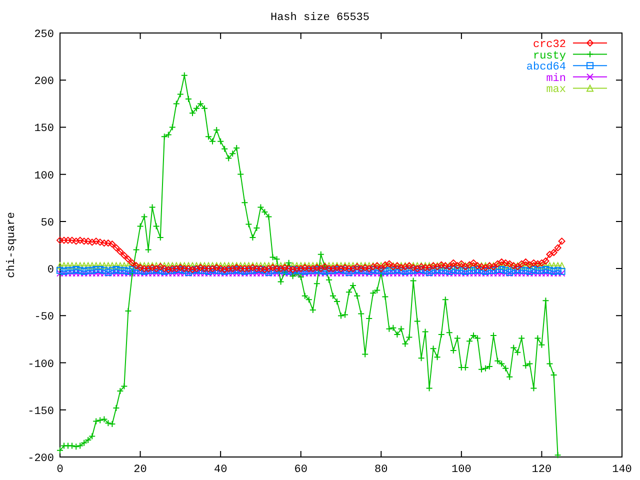 This screenshot has width=640, height=480. I want to click on axis-tick-label: 40, so click(221, 470).